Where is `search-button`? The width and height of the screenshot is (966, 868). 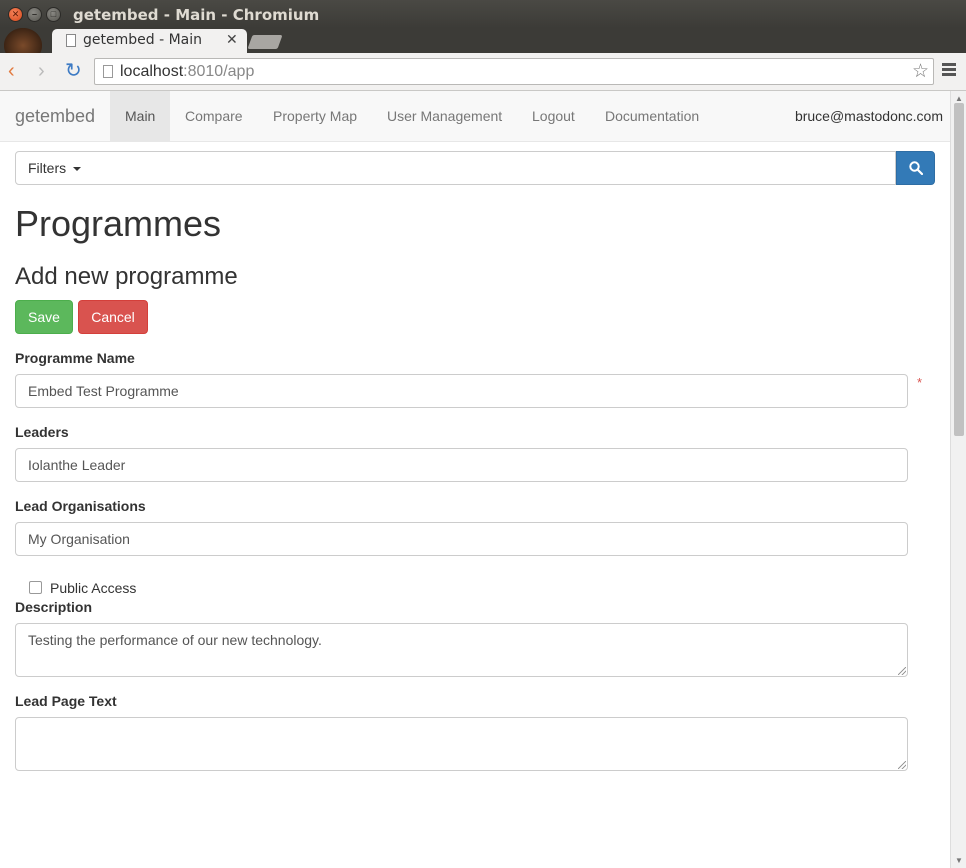
search-button is located at coordinates (915, 168).